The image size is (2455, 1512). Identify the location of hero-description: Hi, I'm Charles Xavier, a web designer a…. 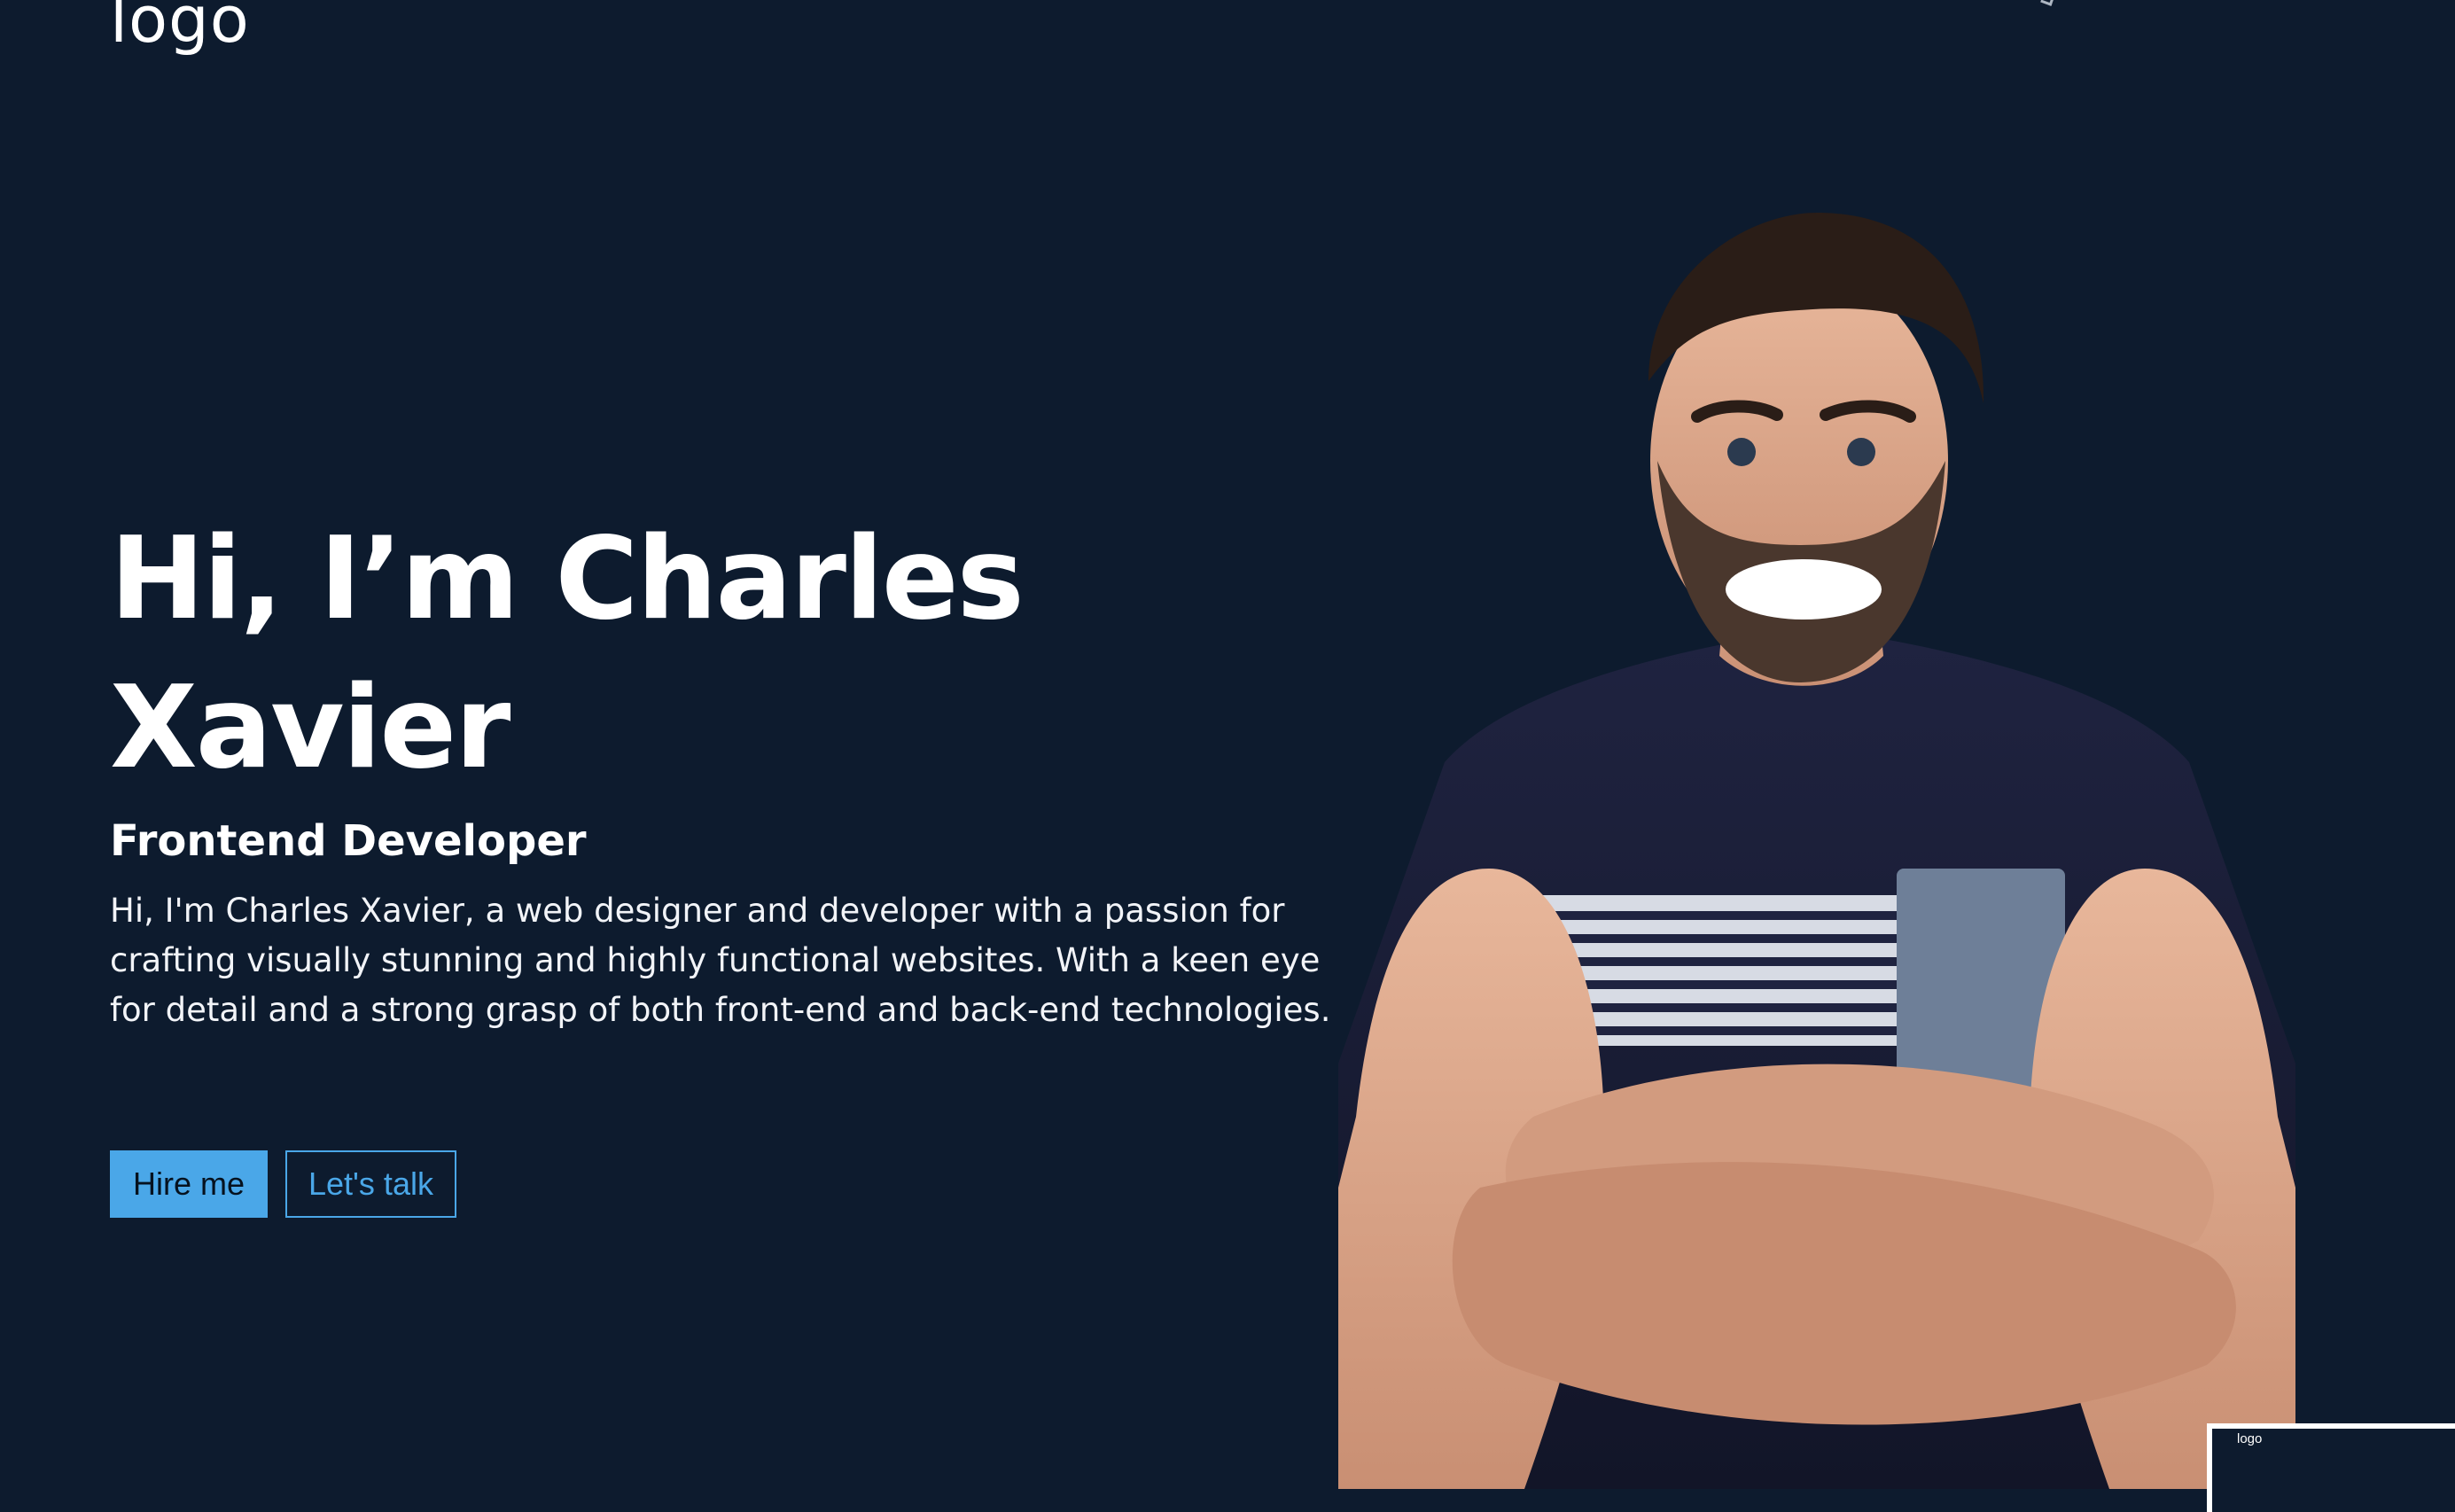
(720, 961).